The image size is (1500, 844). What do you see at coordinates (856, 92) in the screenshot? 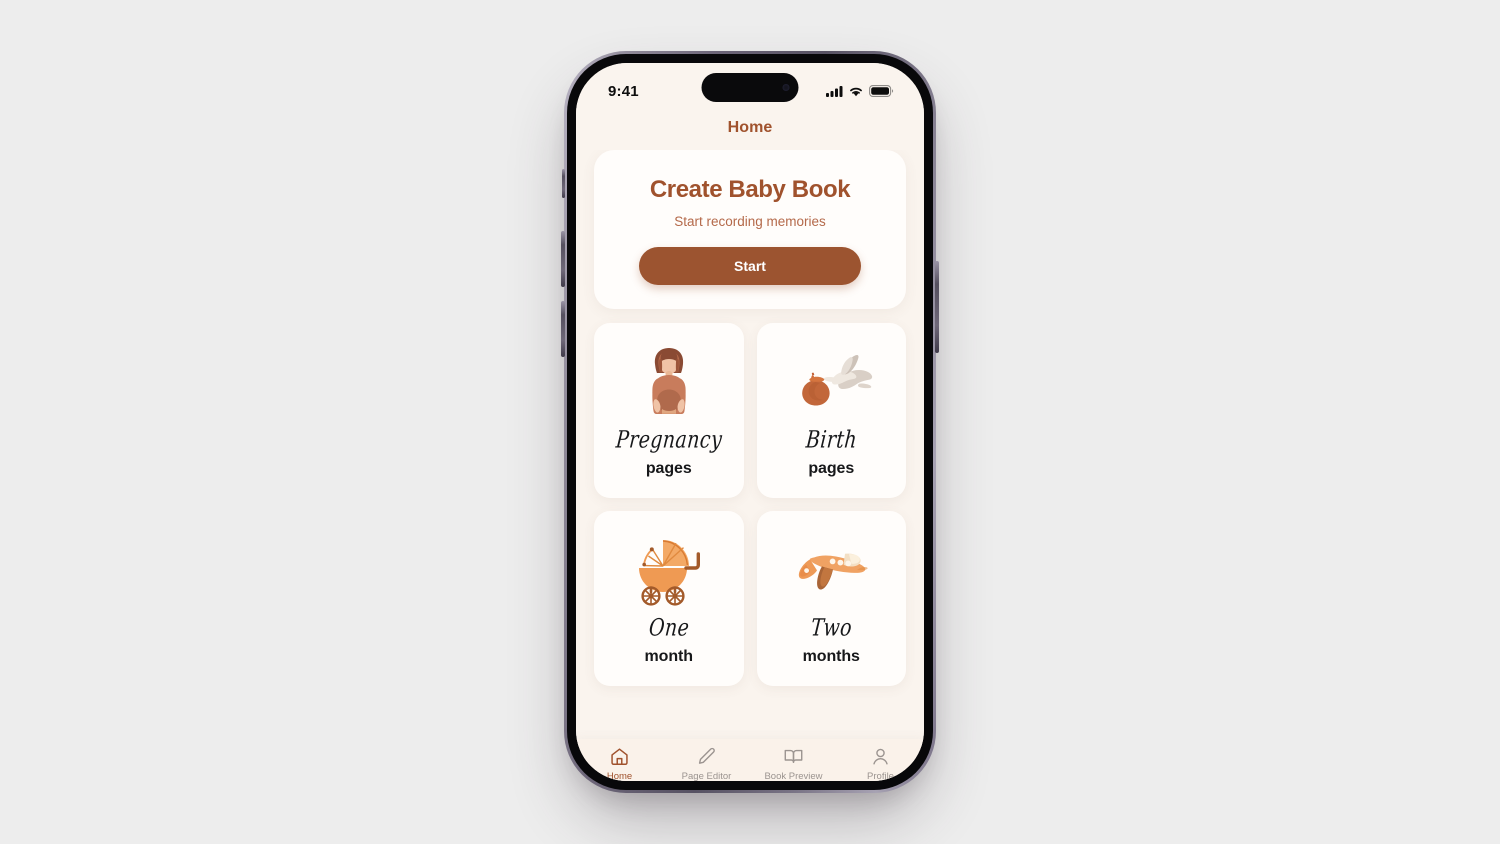
I see `wifi-icon` at bounding box center [856, 92].